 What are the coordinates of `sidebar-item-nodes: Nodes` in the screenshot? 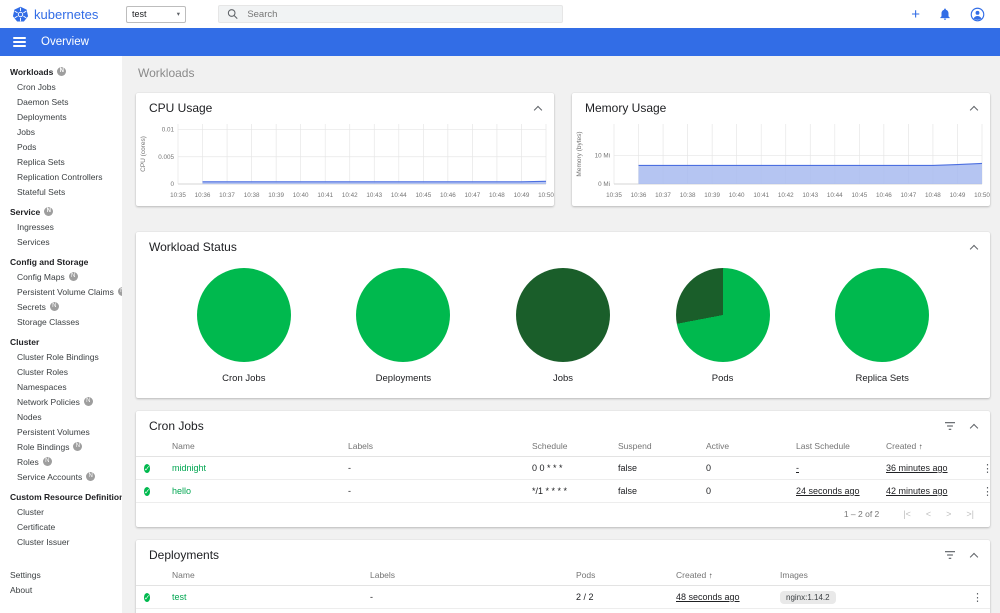 It's located at (61, 416).